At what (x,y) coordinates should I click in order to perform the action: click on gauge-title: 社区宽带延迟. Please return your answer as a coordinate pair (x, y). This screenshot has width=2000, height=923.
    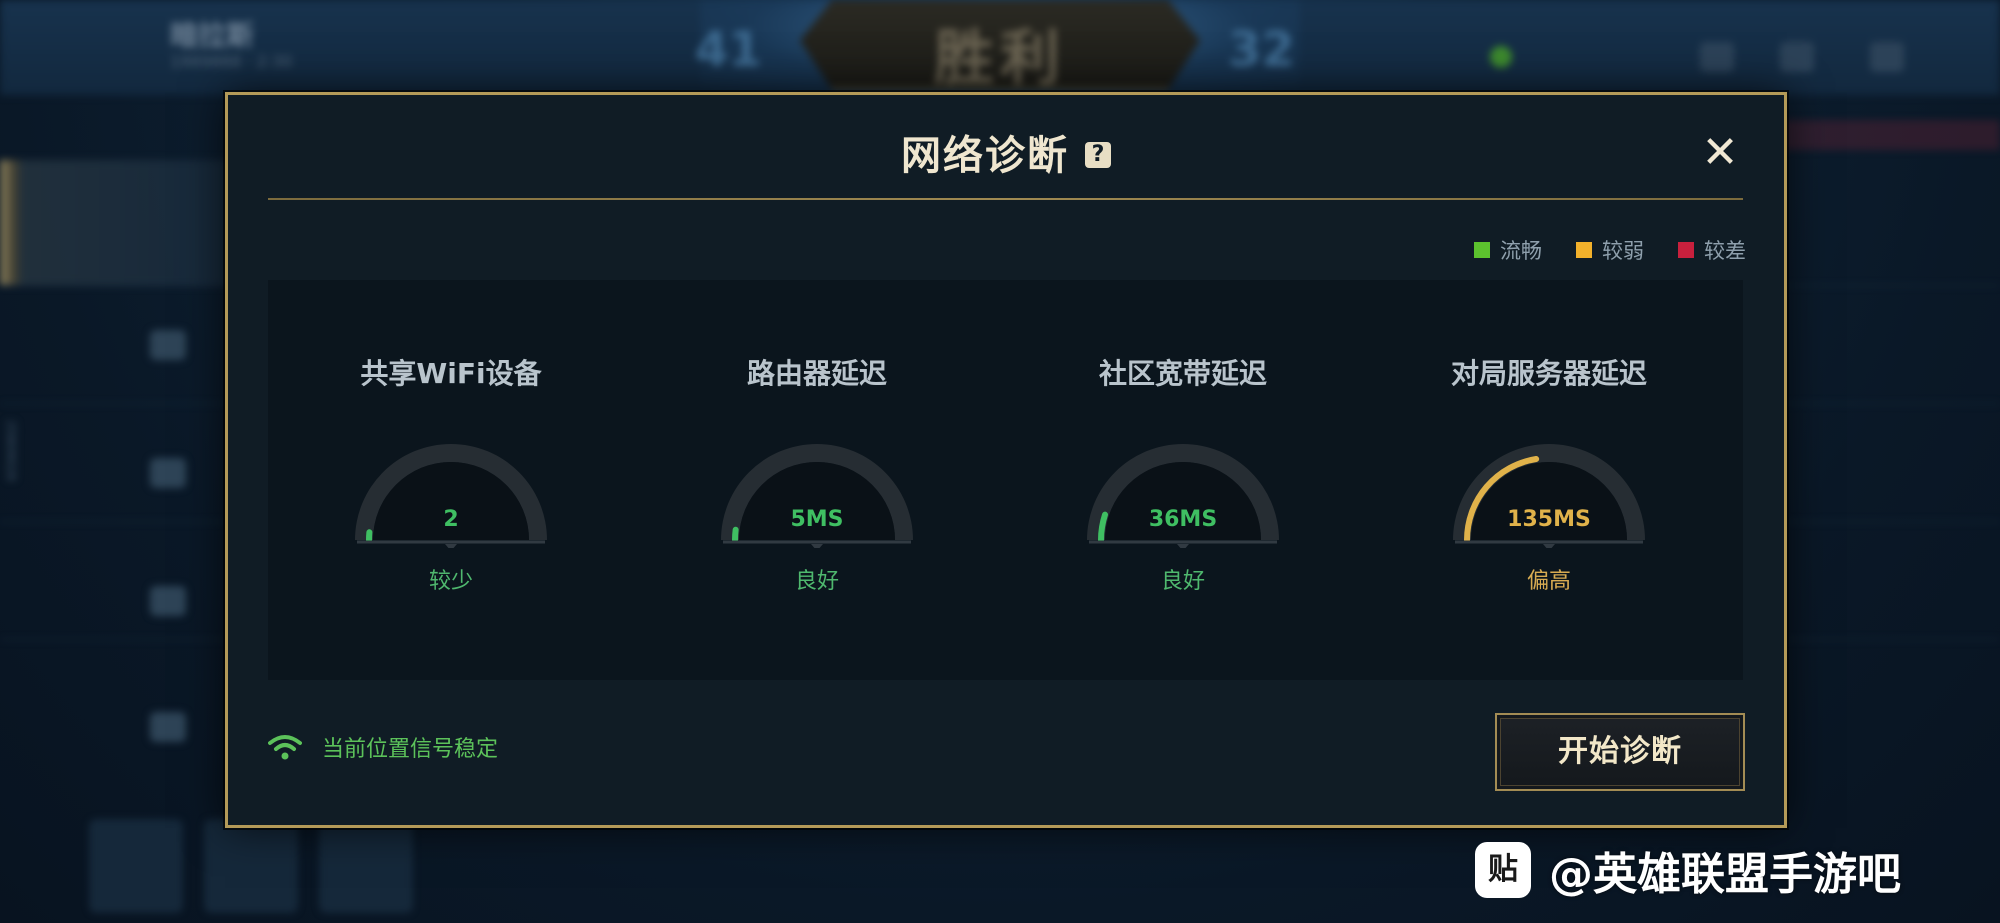
    Looking at the image, I should click on (1182, 373).